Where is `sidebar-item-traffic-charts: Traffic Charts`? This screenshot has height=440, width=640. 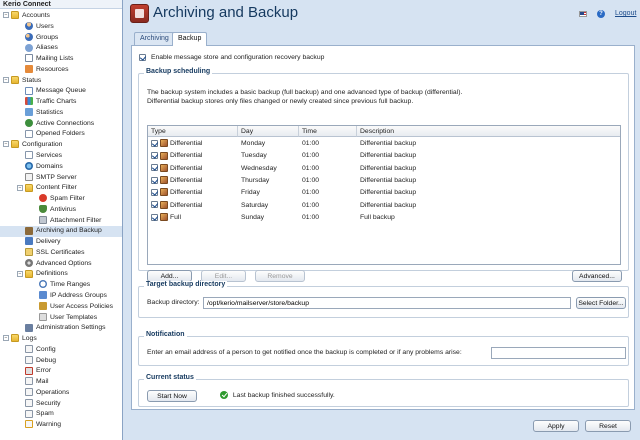 sidebar-item-traffic-charts: Traffic Charts is located at coordinates (50, 102).